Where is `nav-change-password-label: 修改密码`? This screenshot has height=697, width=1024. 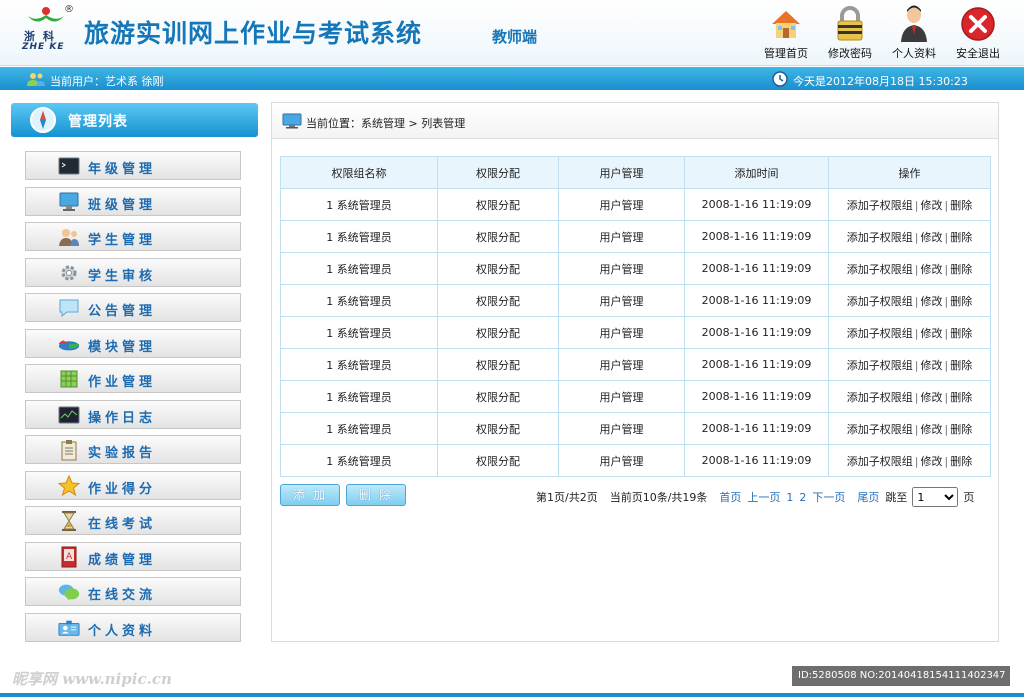
nav-change-password-label: 修改密码 is located at coordinates (850, 53).